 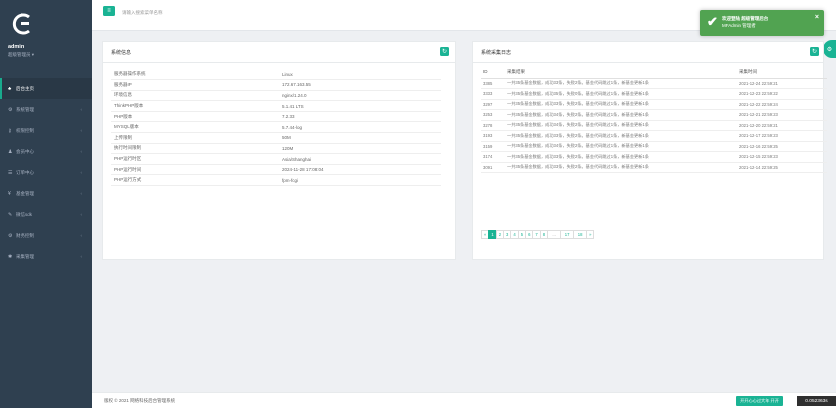 I want to click on column-header-id: ID, so click(x=493, y=72).